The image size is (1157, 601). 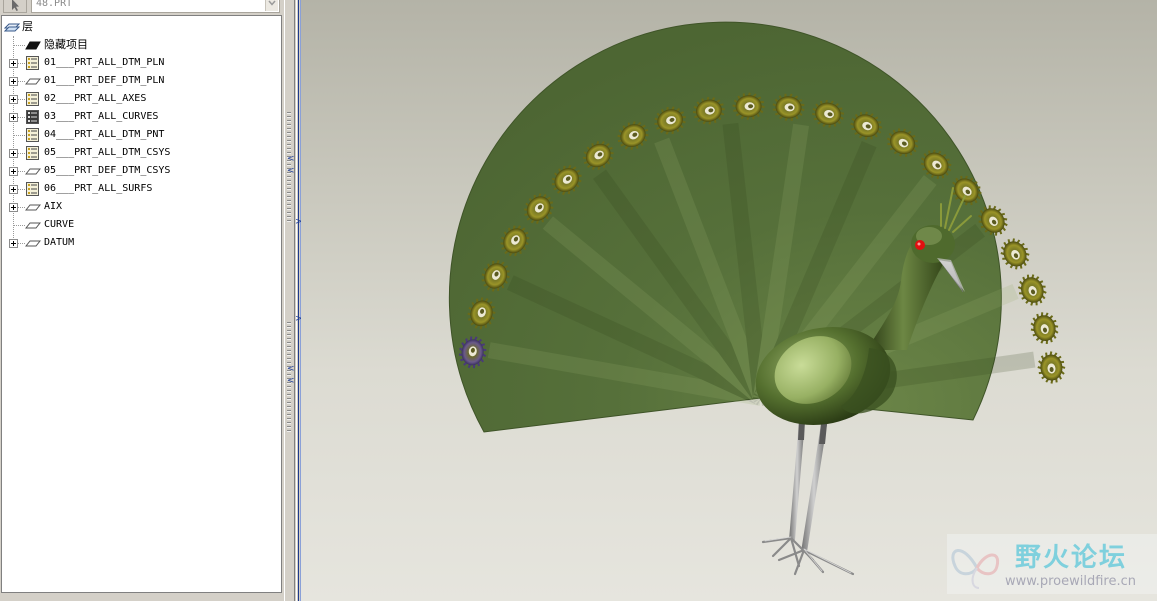 What do you see at coordinates (137, 225) in the screenshot?
I see `layer-row: CURVE` at bounding box center [137, 225].